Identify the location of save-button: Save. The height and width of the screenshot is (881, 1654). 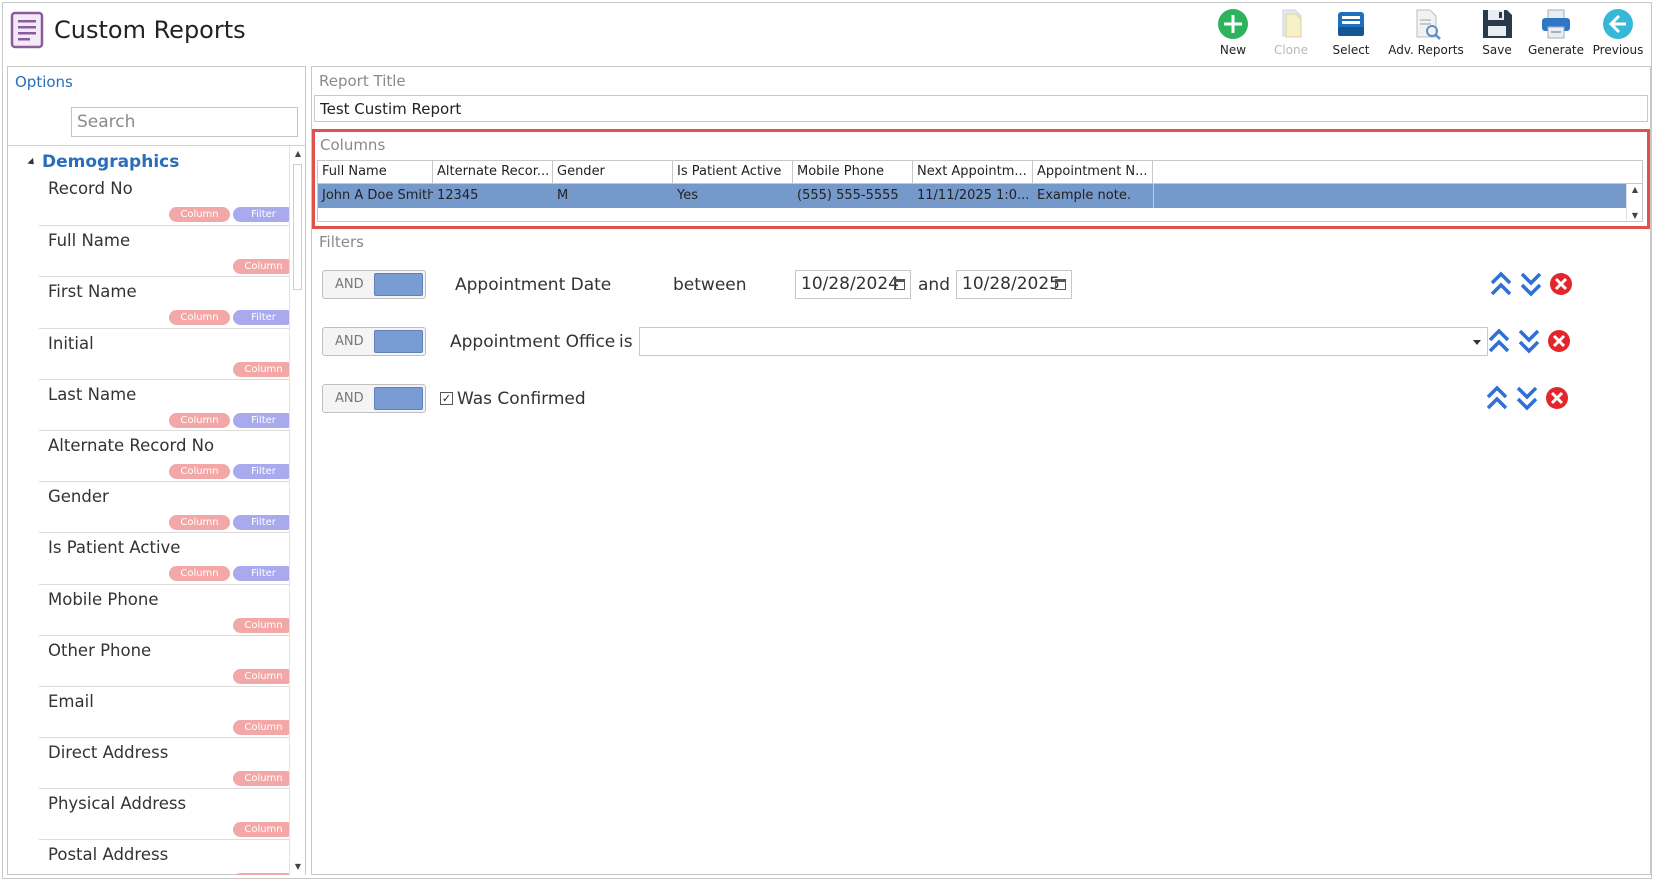
(1497, 32).